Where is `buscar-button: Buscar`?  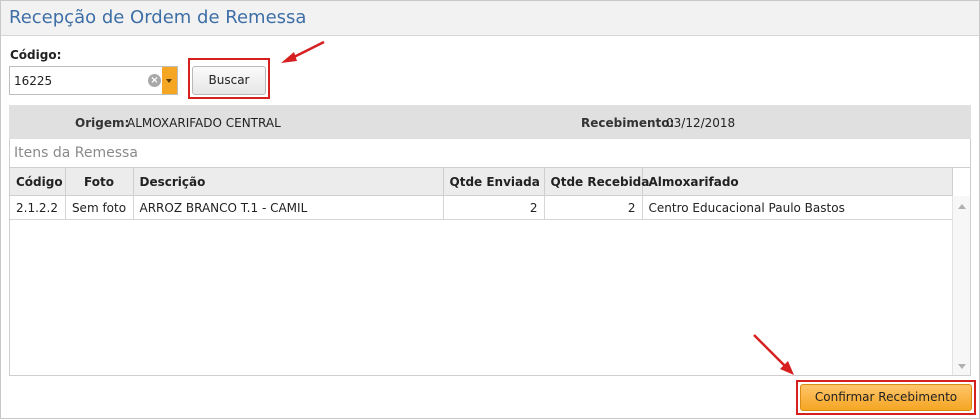 buscar-button: Buscar is located at coordinates (229, 80).